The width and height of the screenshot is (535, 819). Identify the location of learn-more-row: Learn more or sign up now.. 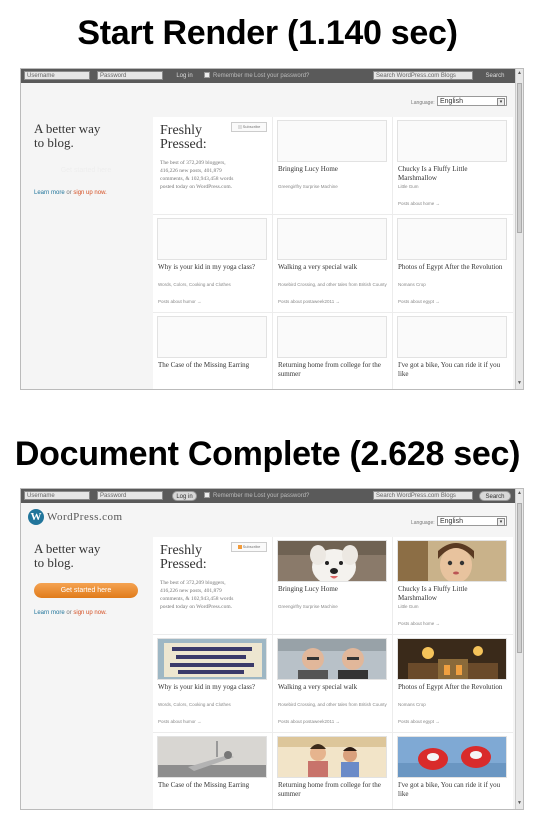
(70, 193).